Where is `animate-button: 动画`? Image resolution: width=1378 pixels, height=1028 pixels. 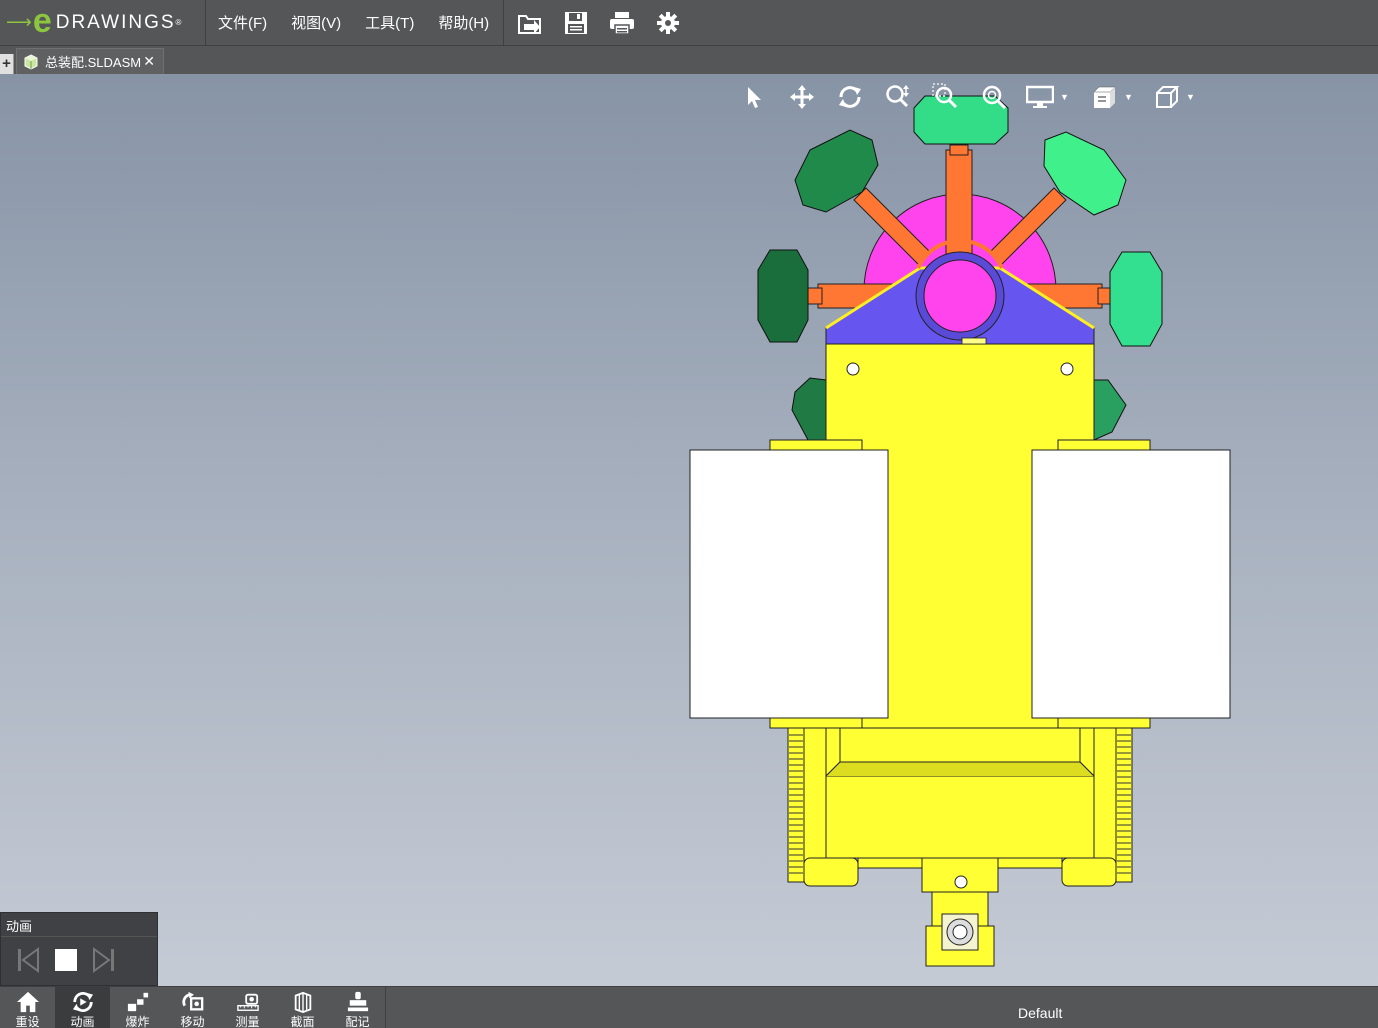 animate-button: 动画 is located at coordinates (82, 1007).